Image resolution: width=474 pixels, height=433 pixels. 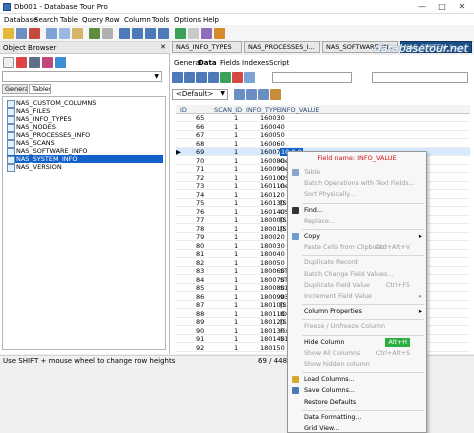 I want to click on list-item: NAS_CUSTOM_COLUMNS, so click(x=85, y=103).